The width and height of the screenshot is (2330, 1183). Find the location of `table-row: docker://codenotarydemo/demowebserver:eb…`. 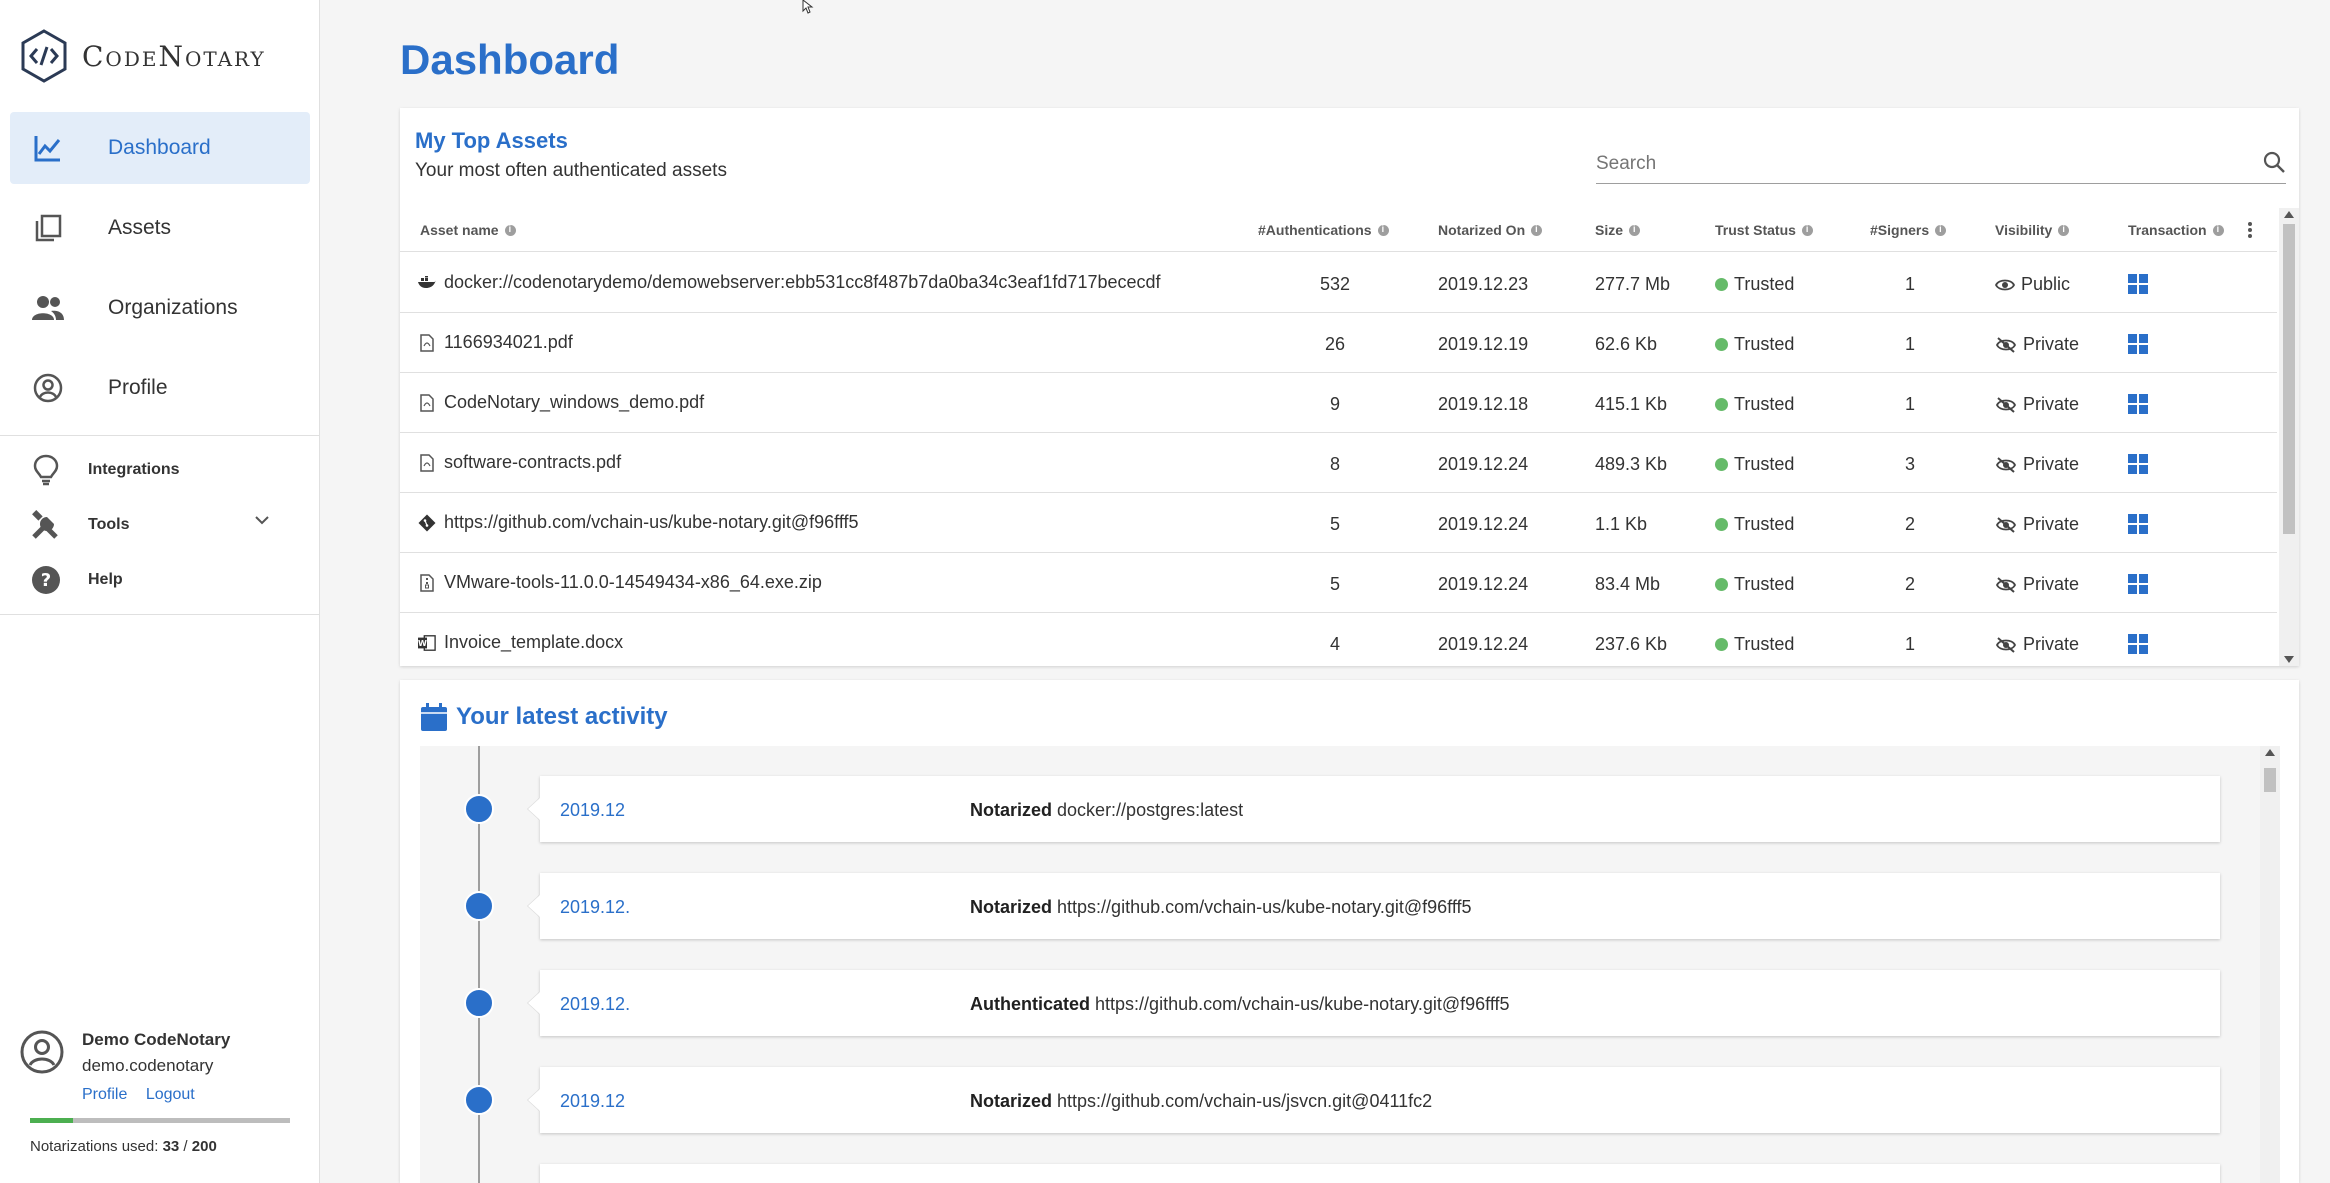

table-row: docker://codenotarydemo/demowebserver:eb… is located at coordinates (1338, 283).